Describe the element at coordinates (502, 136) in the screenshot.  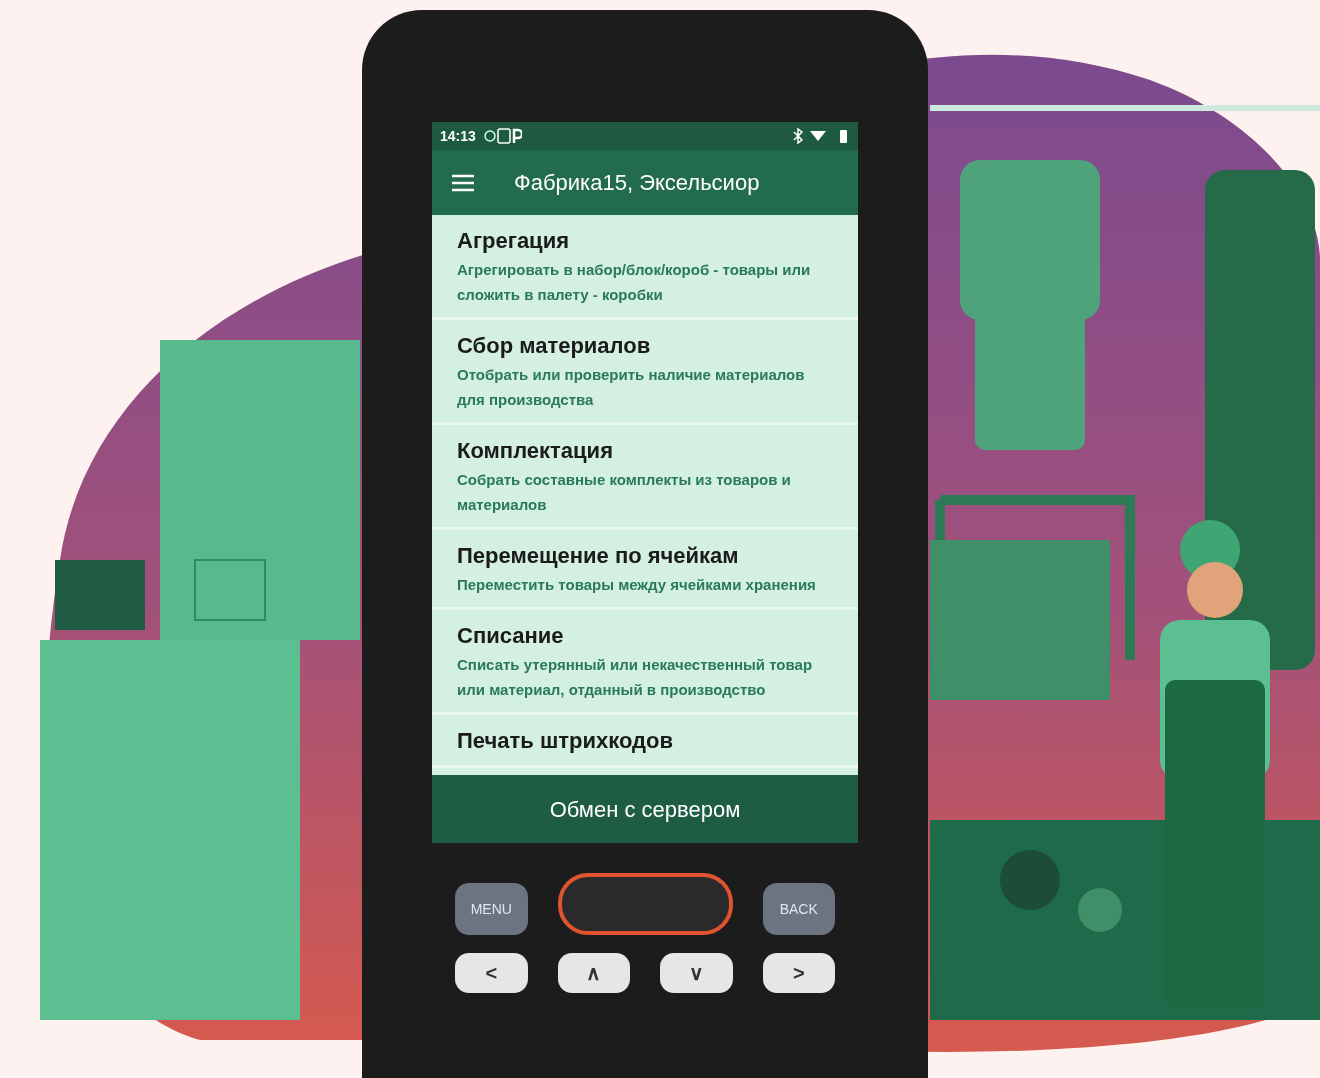
I see `notification-icon` at that location.